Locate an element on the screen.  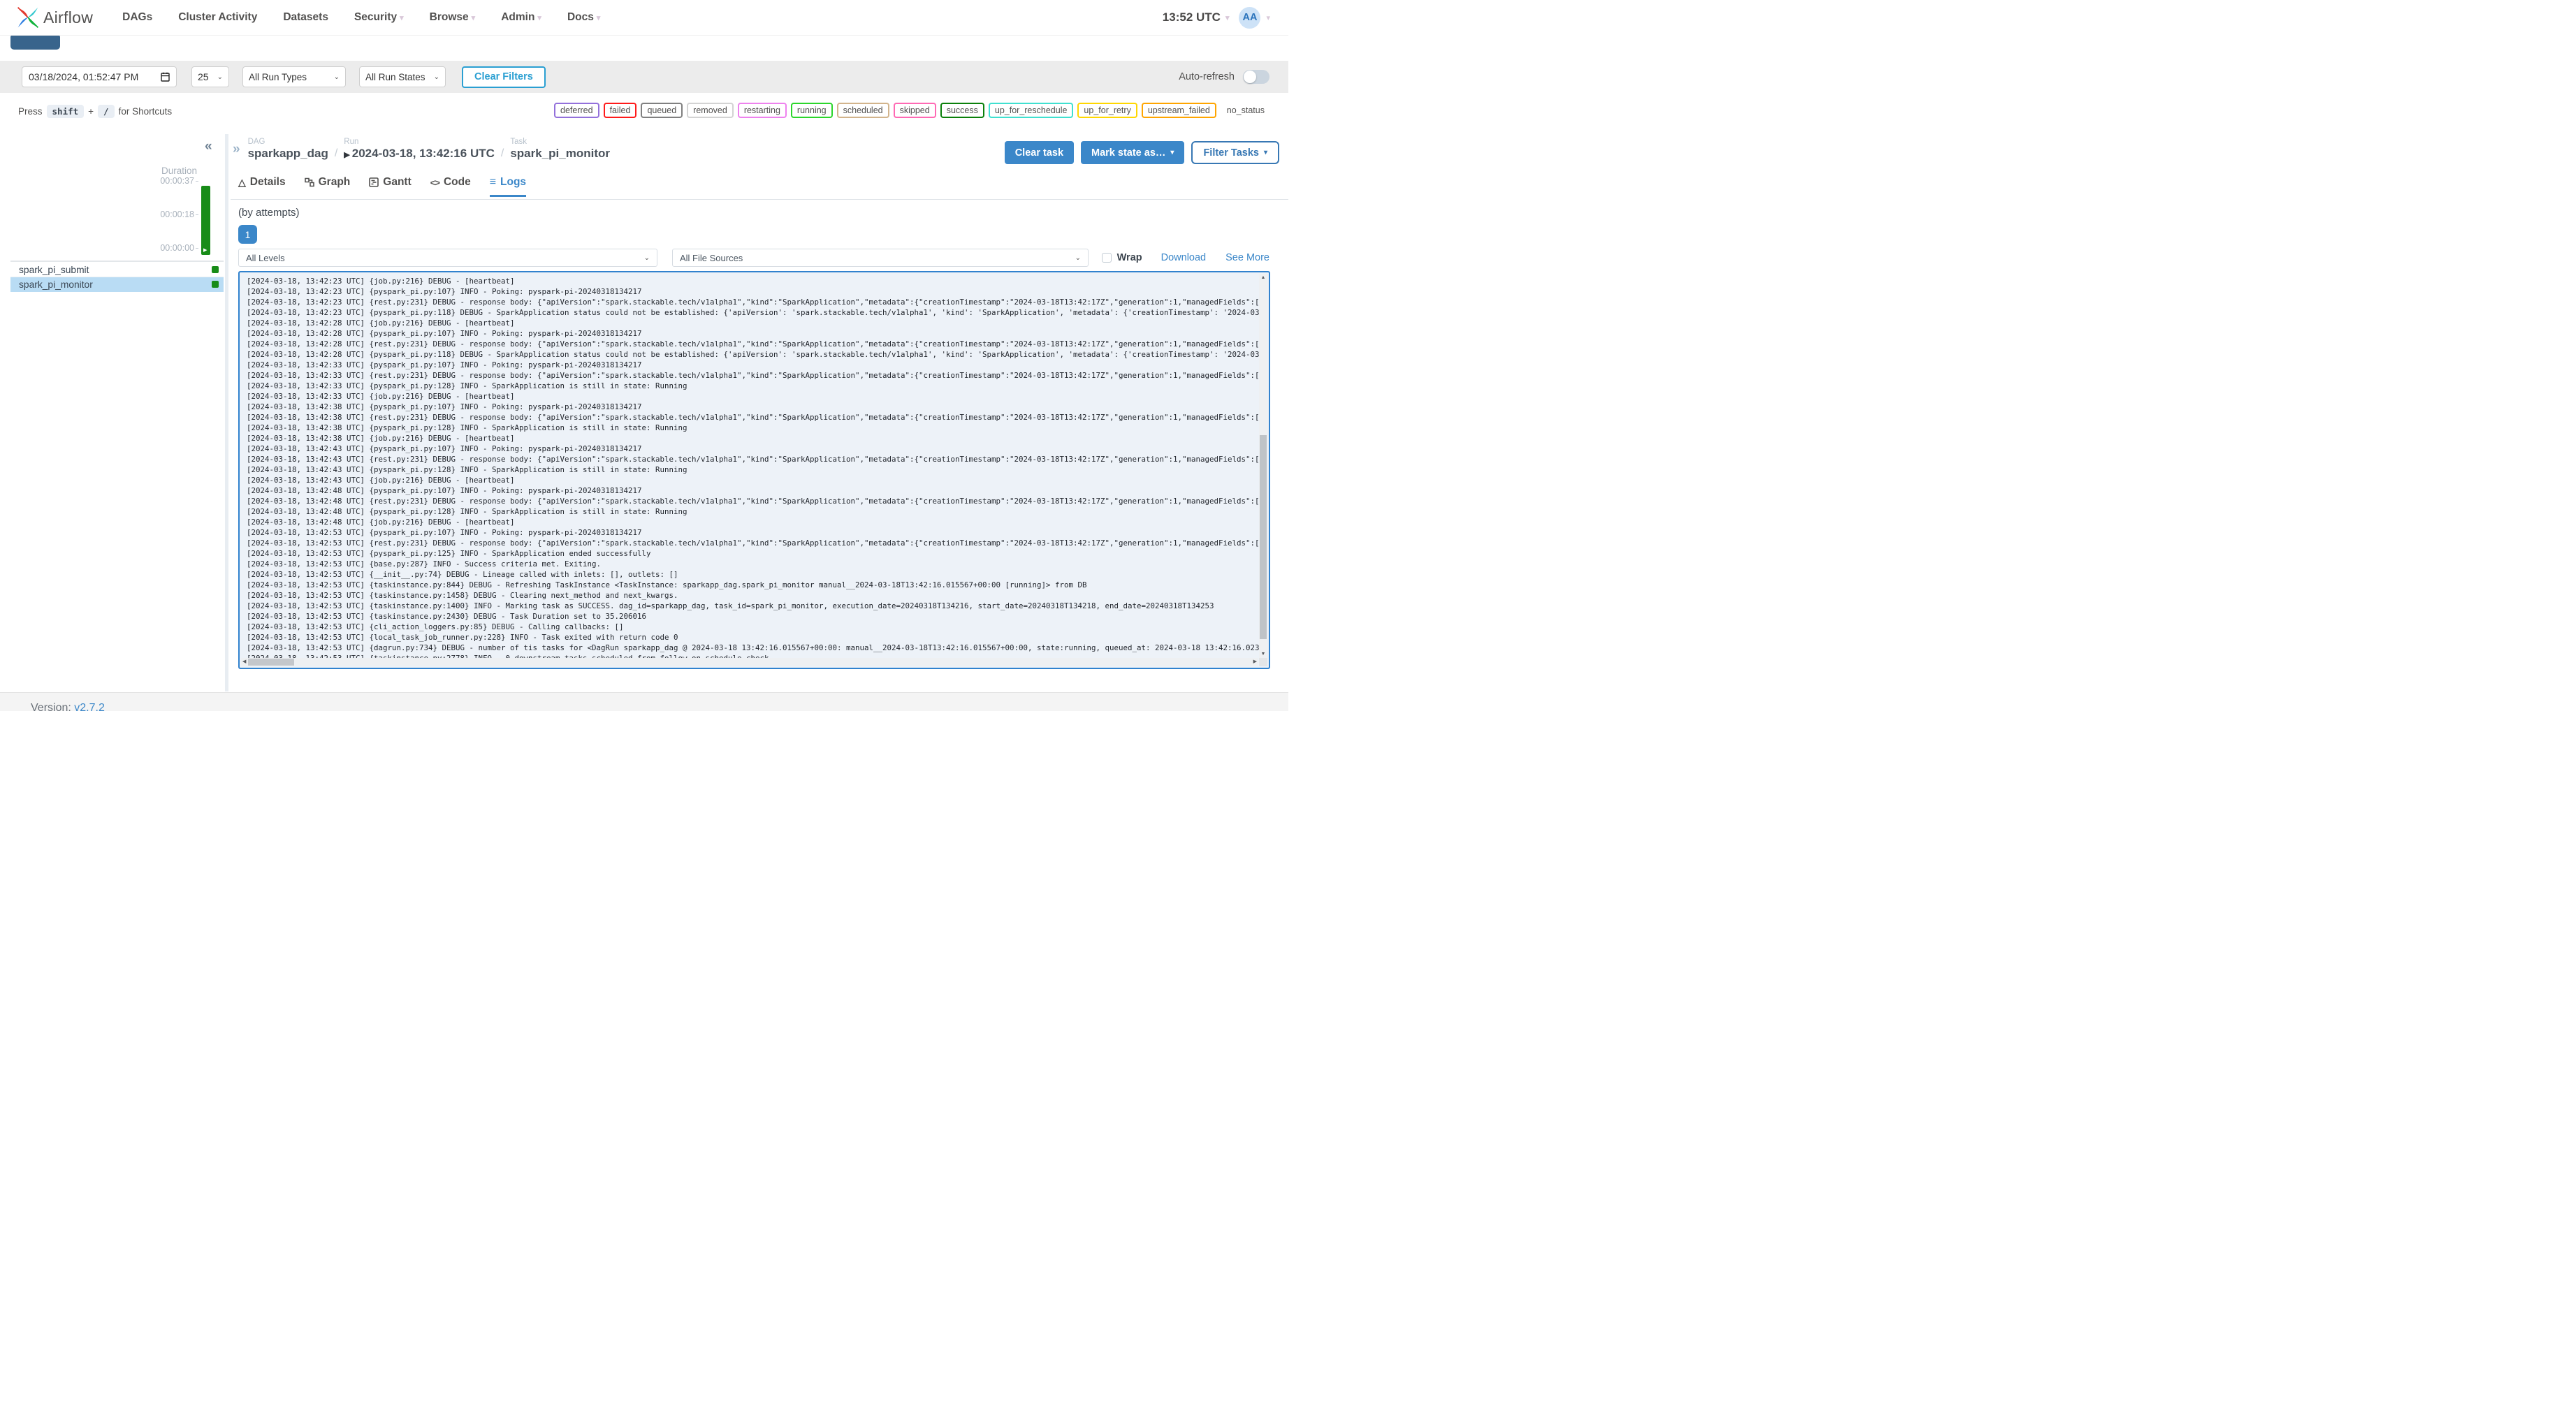
auto-refresh-label: Auto-refresh is located at coordinates (1207, 76).